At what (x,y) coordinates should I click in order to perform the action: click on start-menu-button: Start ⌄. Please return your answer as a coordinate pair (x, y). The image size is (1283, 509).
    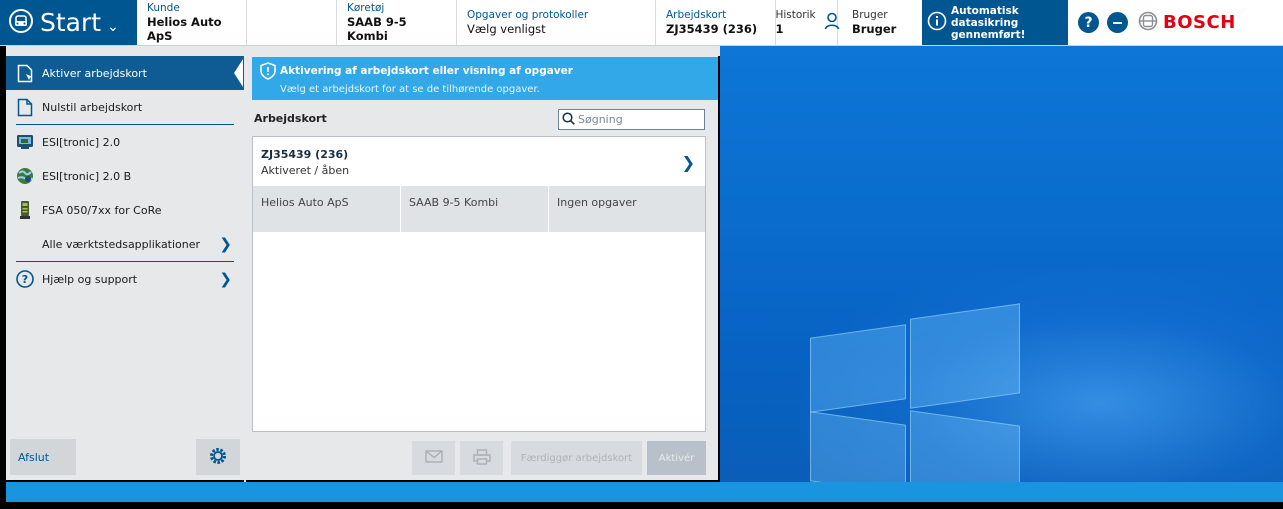
    Looking at the image, I should click on (68, 22).